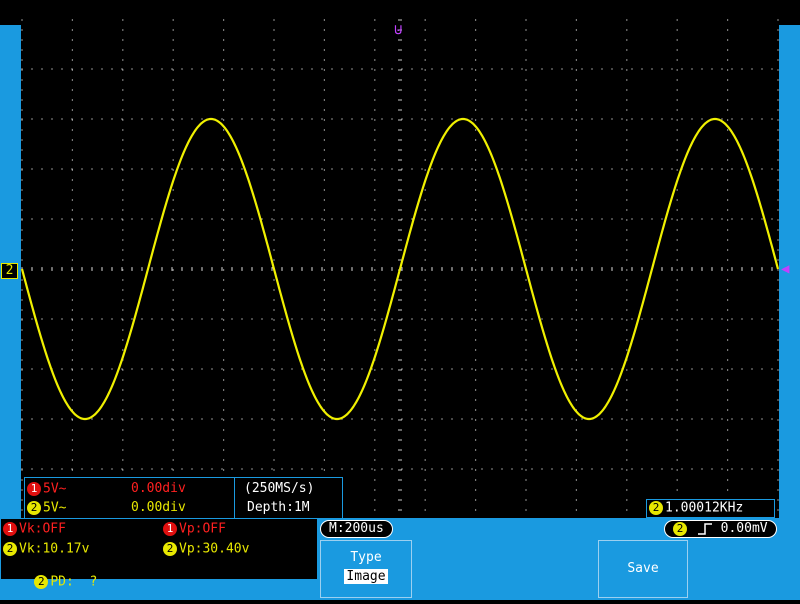 This screenshot has width=800, height=604. Describe the element at coordinates (643, 569) in the screenshot. I see `save-button: Save` at that location.